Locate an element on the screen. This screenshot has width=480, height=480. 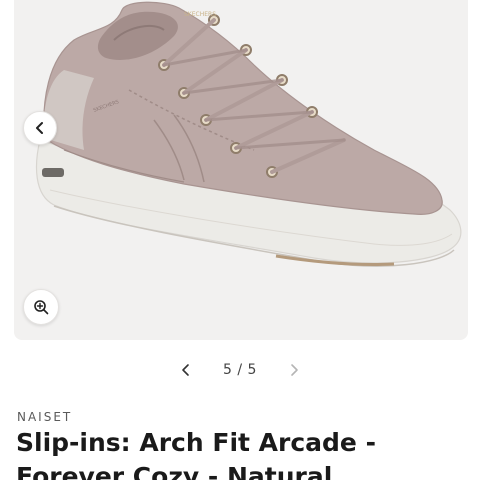
tongue-logo-text: SKECHERS is located at coordinates (200, 14).